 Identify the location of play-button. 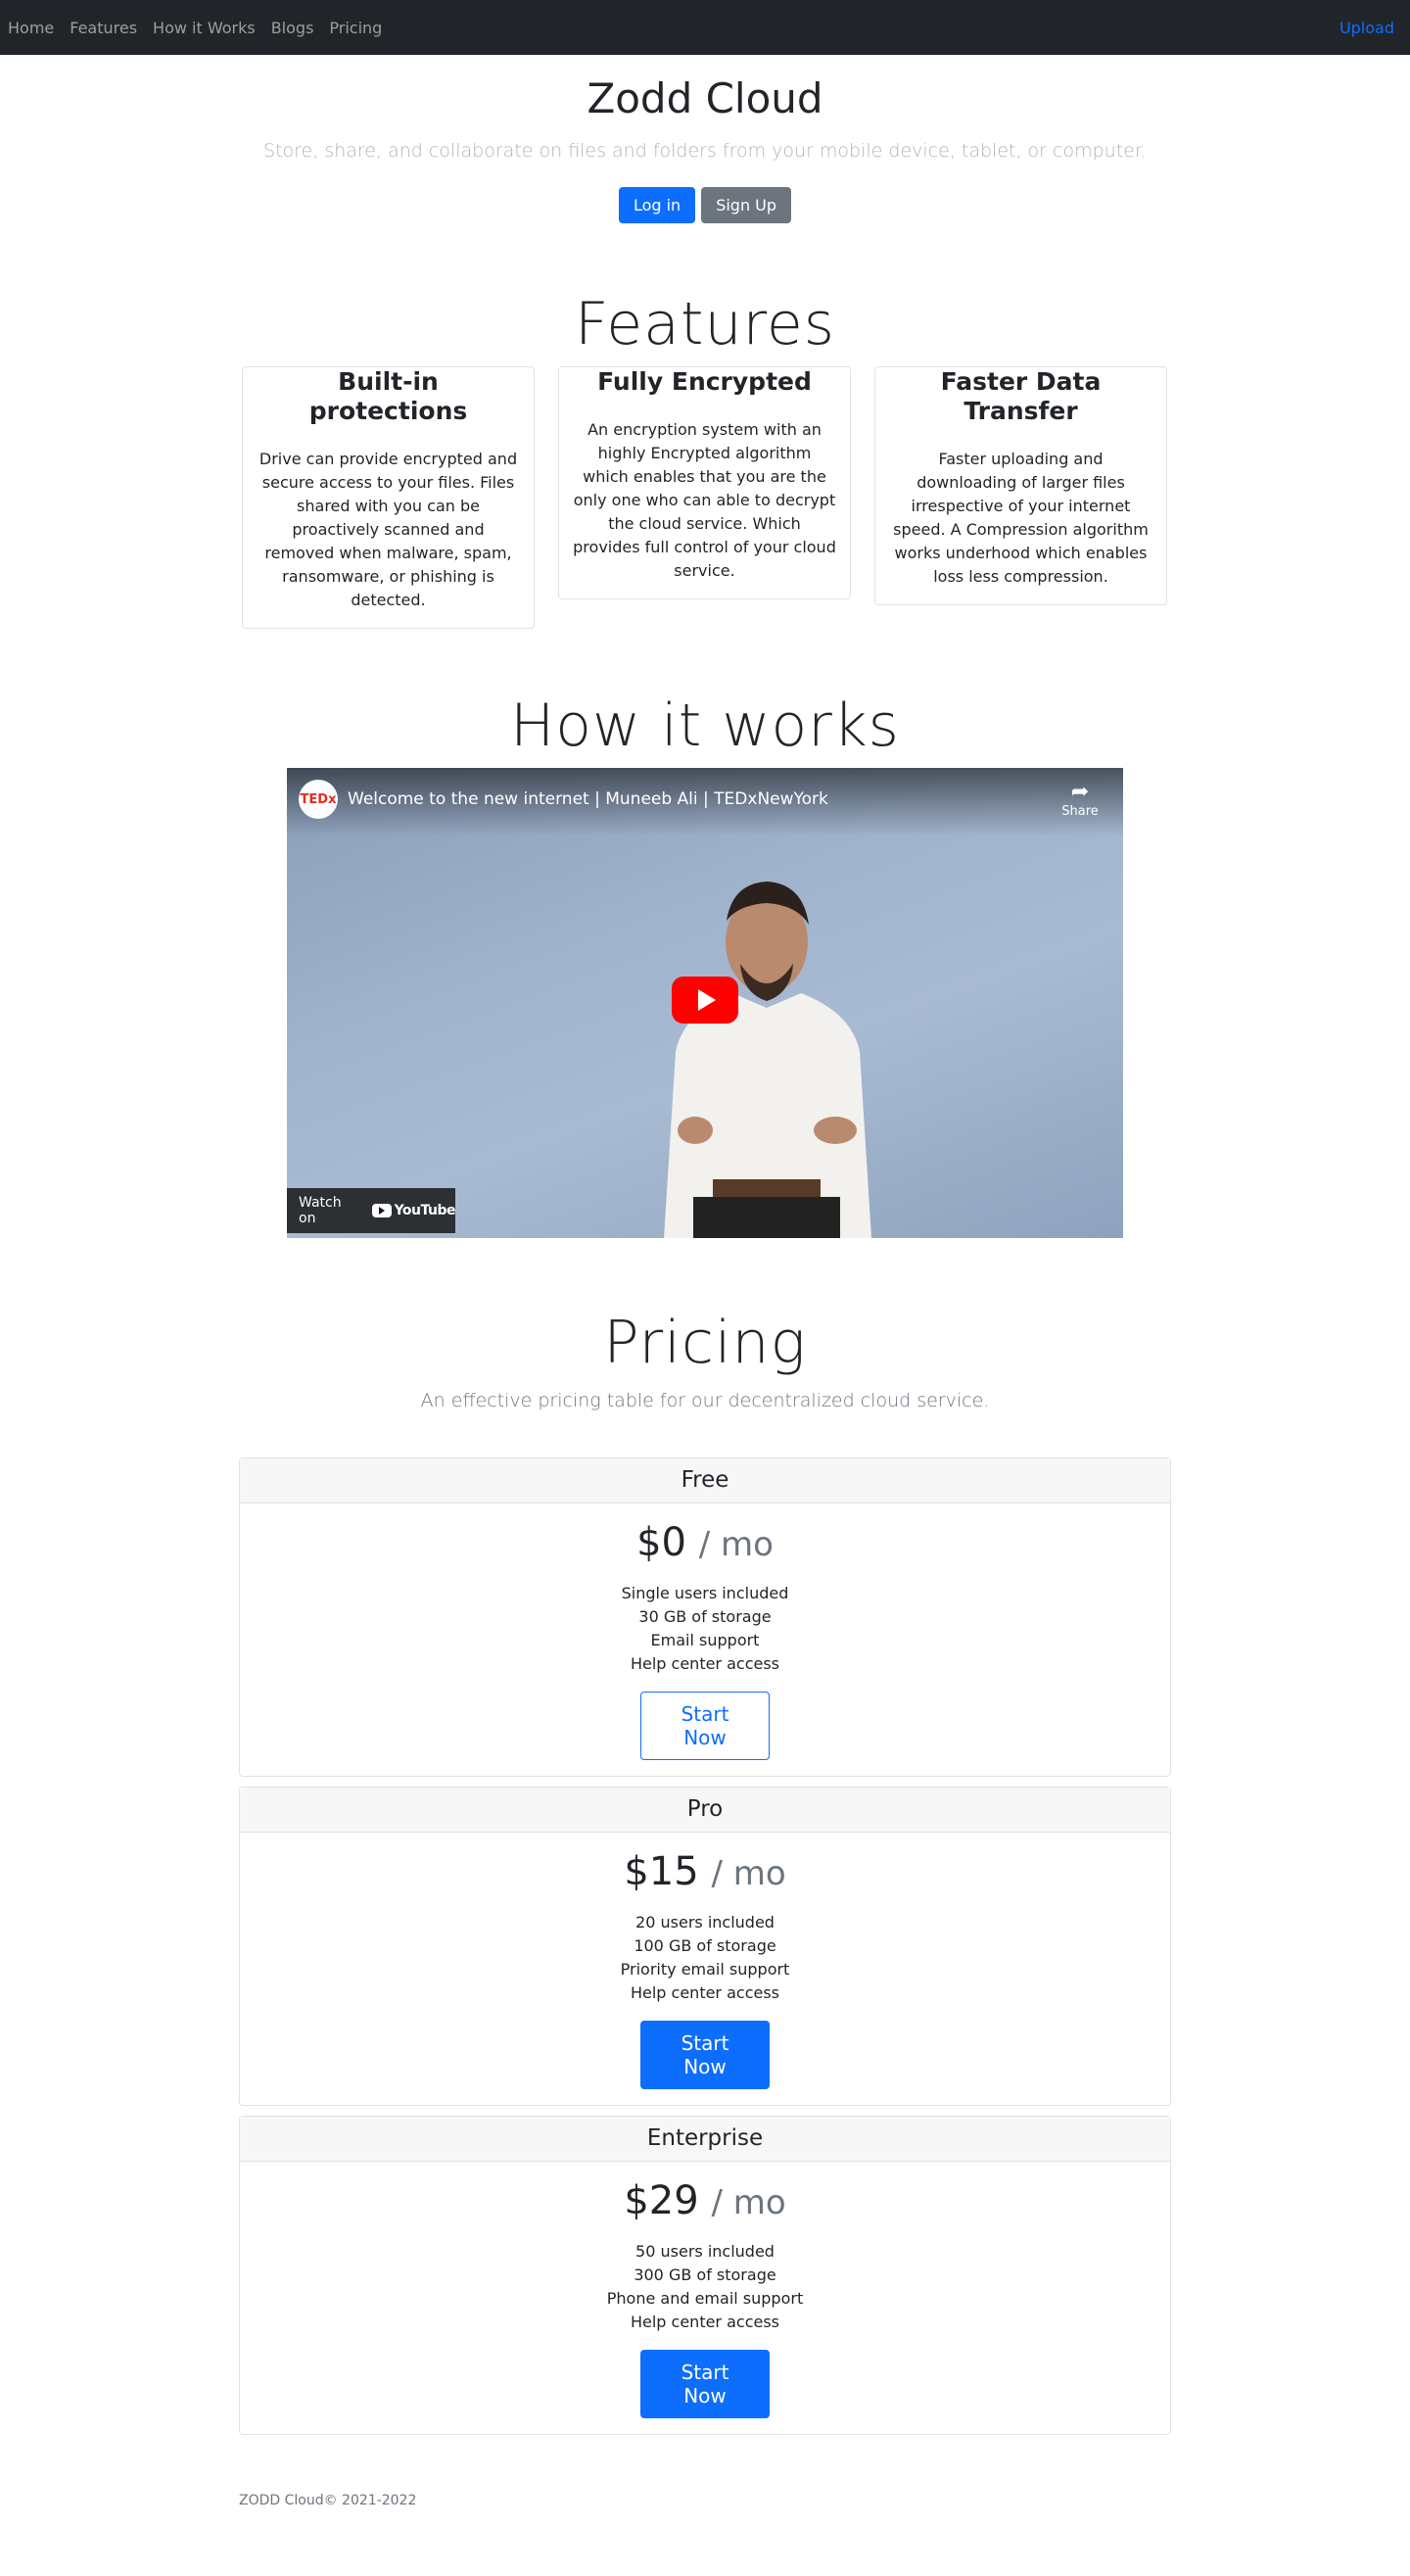
(705, 1001).